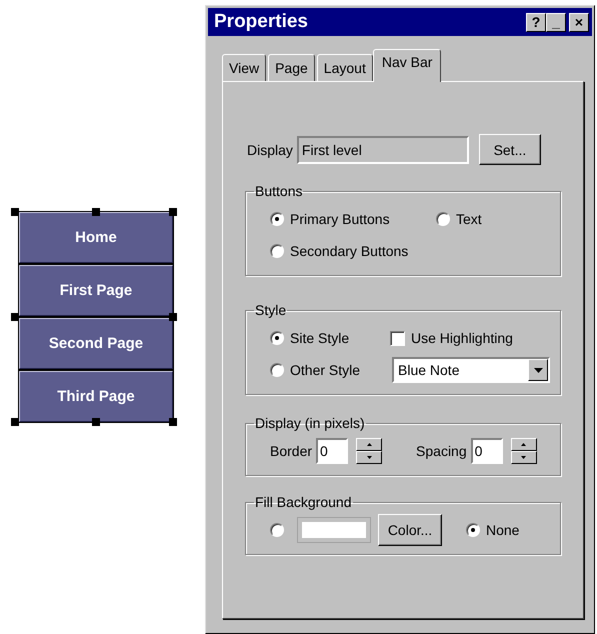  Describe the element at coordinates (279, 191) in the screenshot. I see `group-title: Buttons` at that location.